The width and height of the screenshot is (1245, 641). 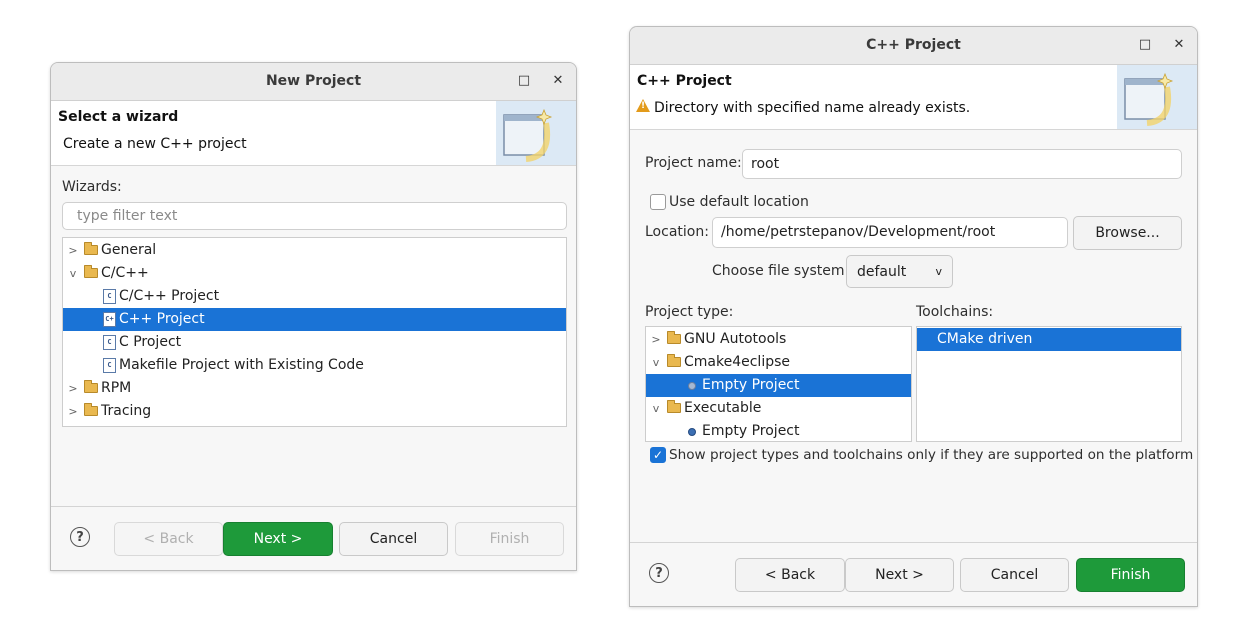 I want to click on tree-item-cmake4eclipse: v Cmake4eclipse, so click(x=778, y=362).